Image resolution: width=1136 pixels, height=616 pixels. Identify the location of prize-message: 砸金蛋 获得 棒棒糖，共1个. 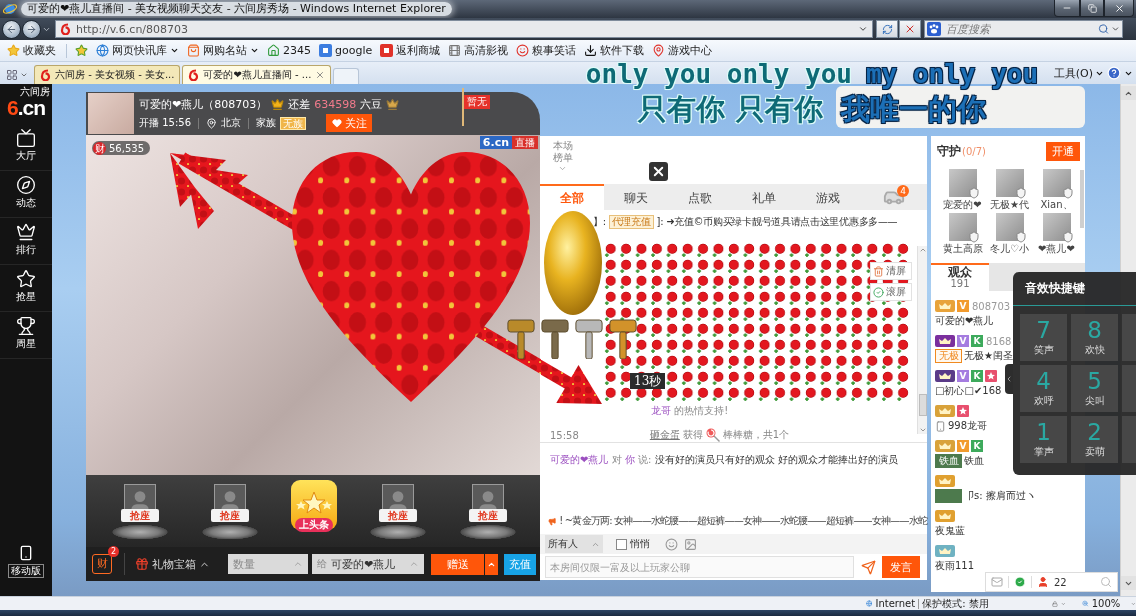
(719, 435).